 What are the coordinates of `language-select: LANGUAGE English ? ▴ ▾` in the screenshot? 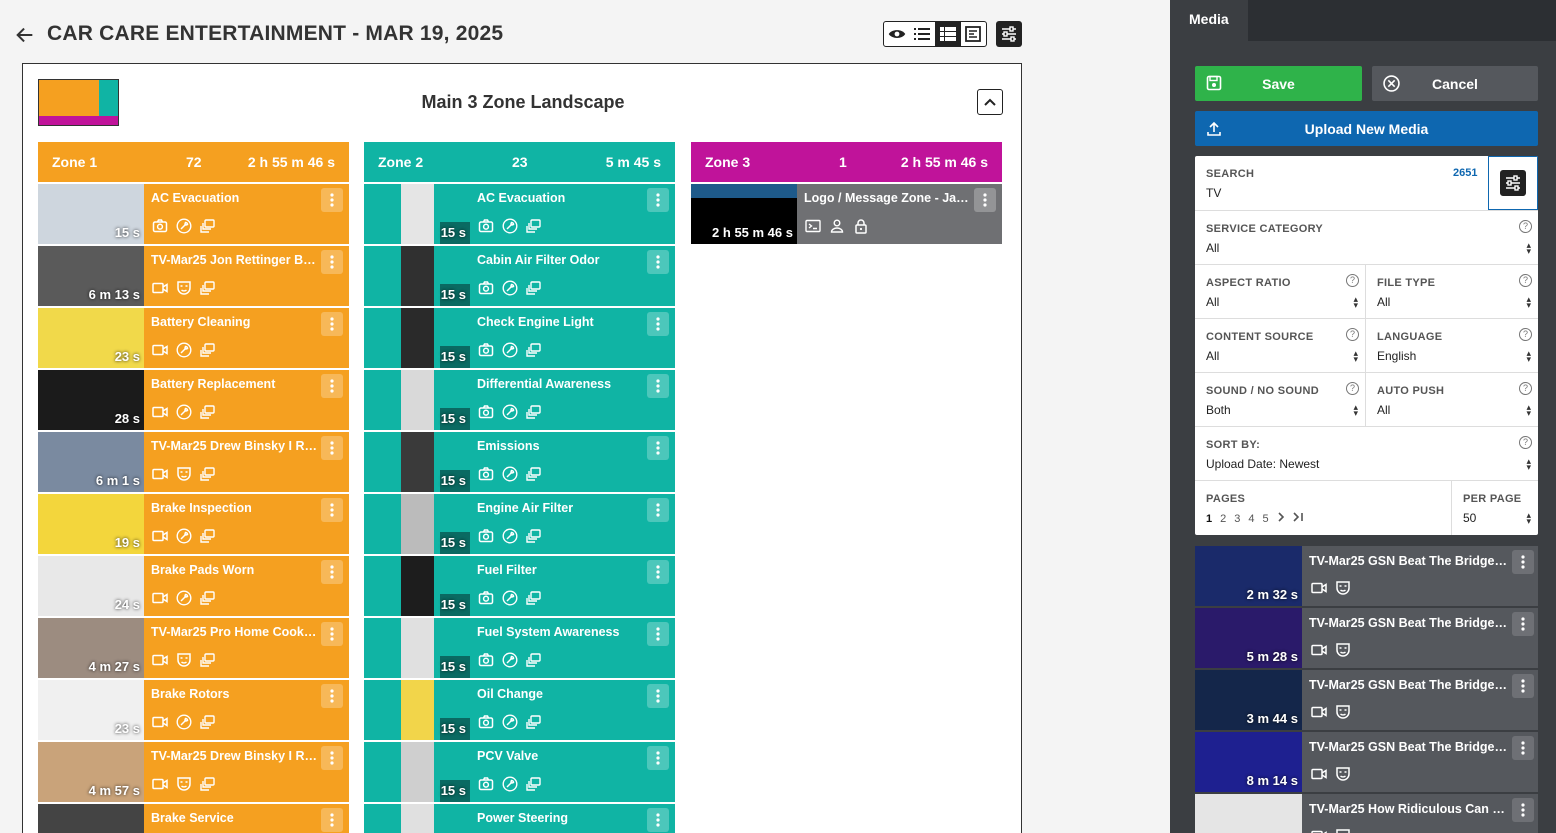 It's located at (1452, 346).